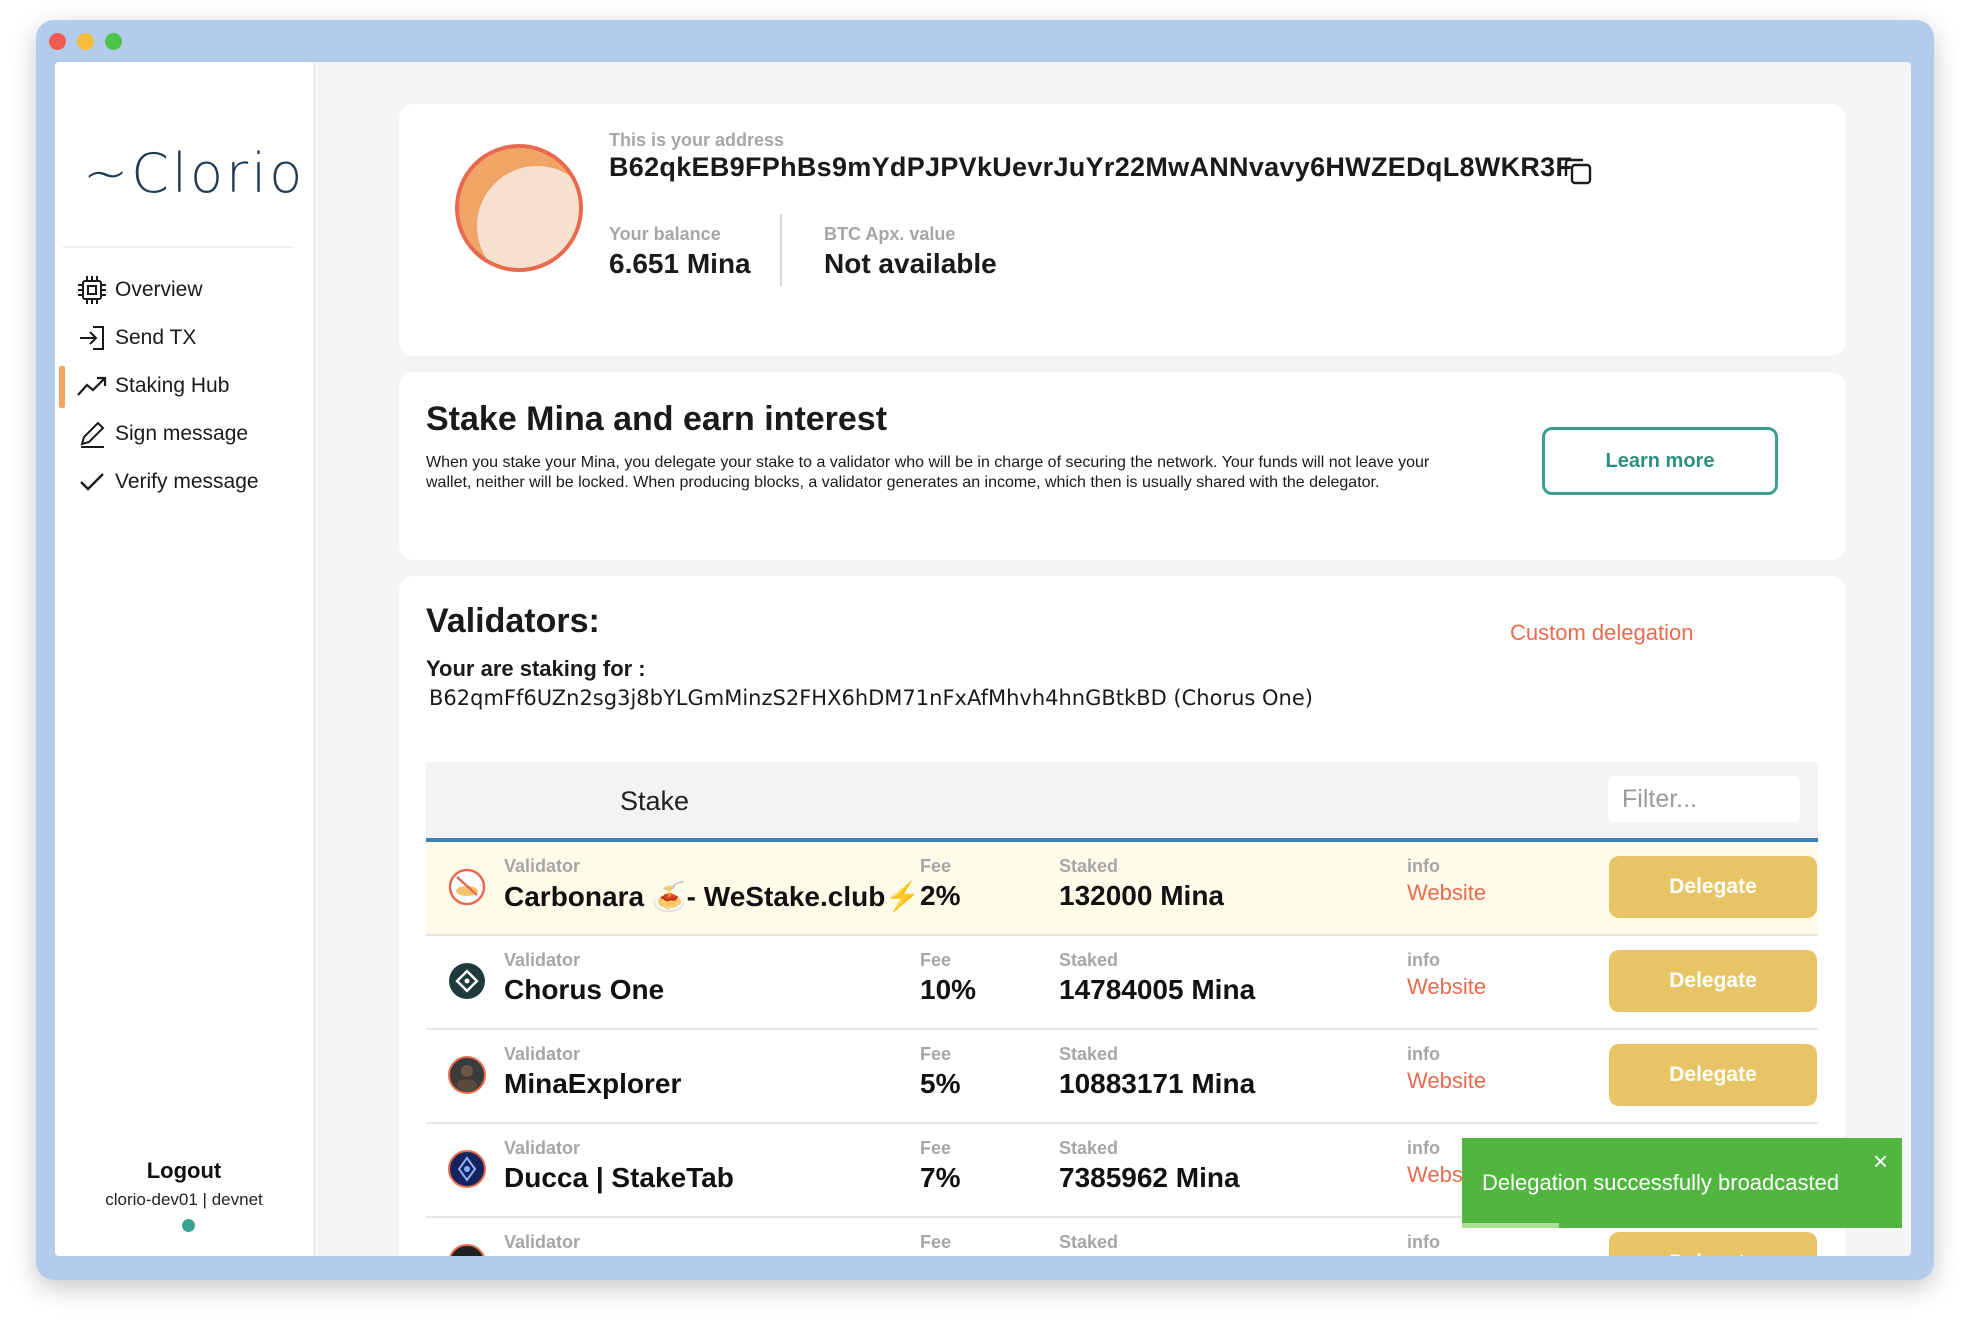 The image size is (1976, 1324). Describe the element at coordinates (1510, 1225) in the screenshot. I see `toast-progress-bar` at that location.